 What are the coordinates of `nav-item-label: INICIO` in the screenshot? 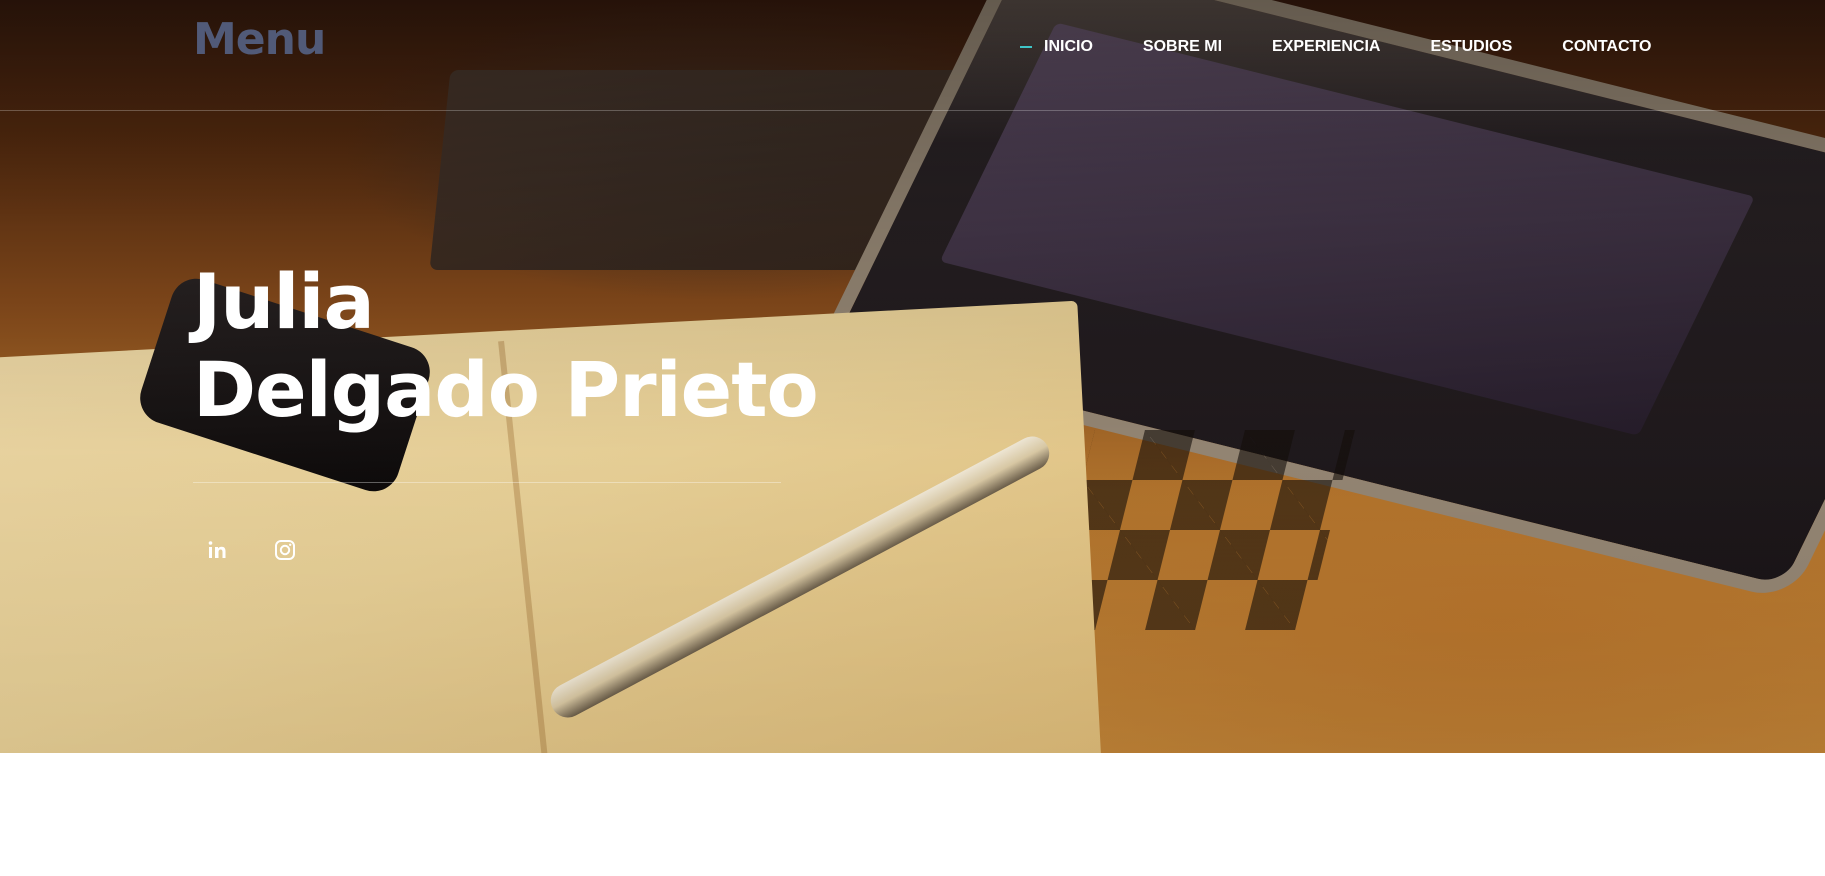 It's located at (1068, 46).